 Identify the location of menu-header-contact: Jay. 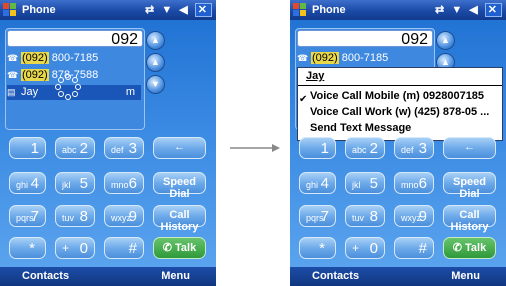
(400, 77).